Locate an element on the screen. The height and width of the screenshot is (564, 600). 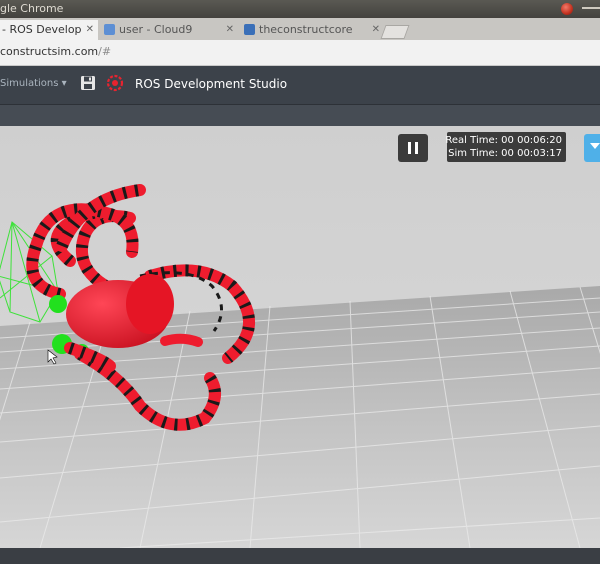
tab-label: theconstructcore is located at coordinates (306, 29).